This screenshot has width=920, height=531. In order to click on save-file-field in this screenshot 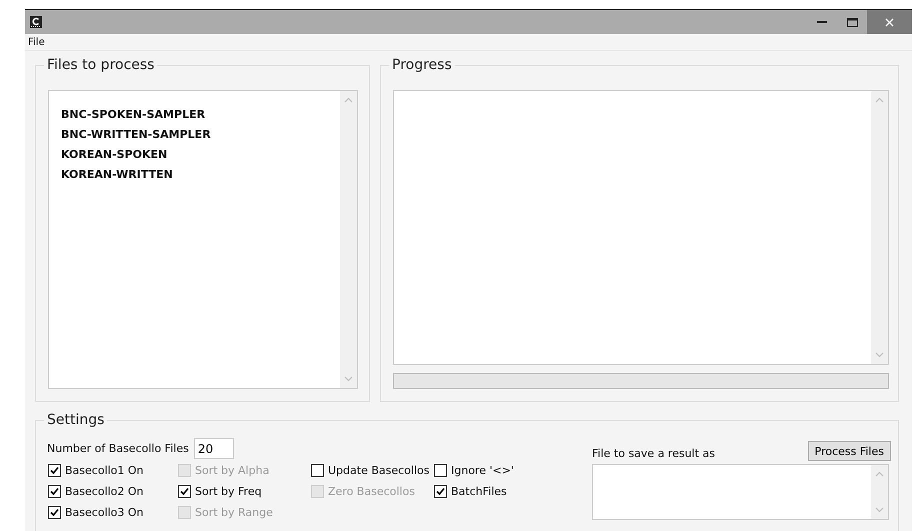, I will do `click(740, 492)`.